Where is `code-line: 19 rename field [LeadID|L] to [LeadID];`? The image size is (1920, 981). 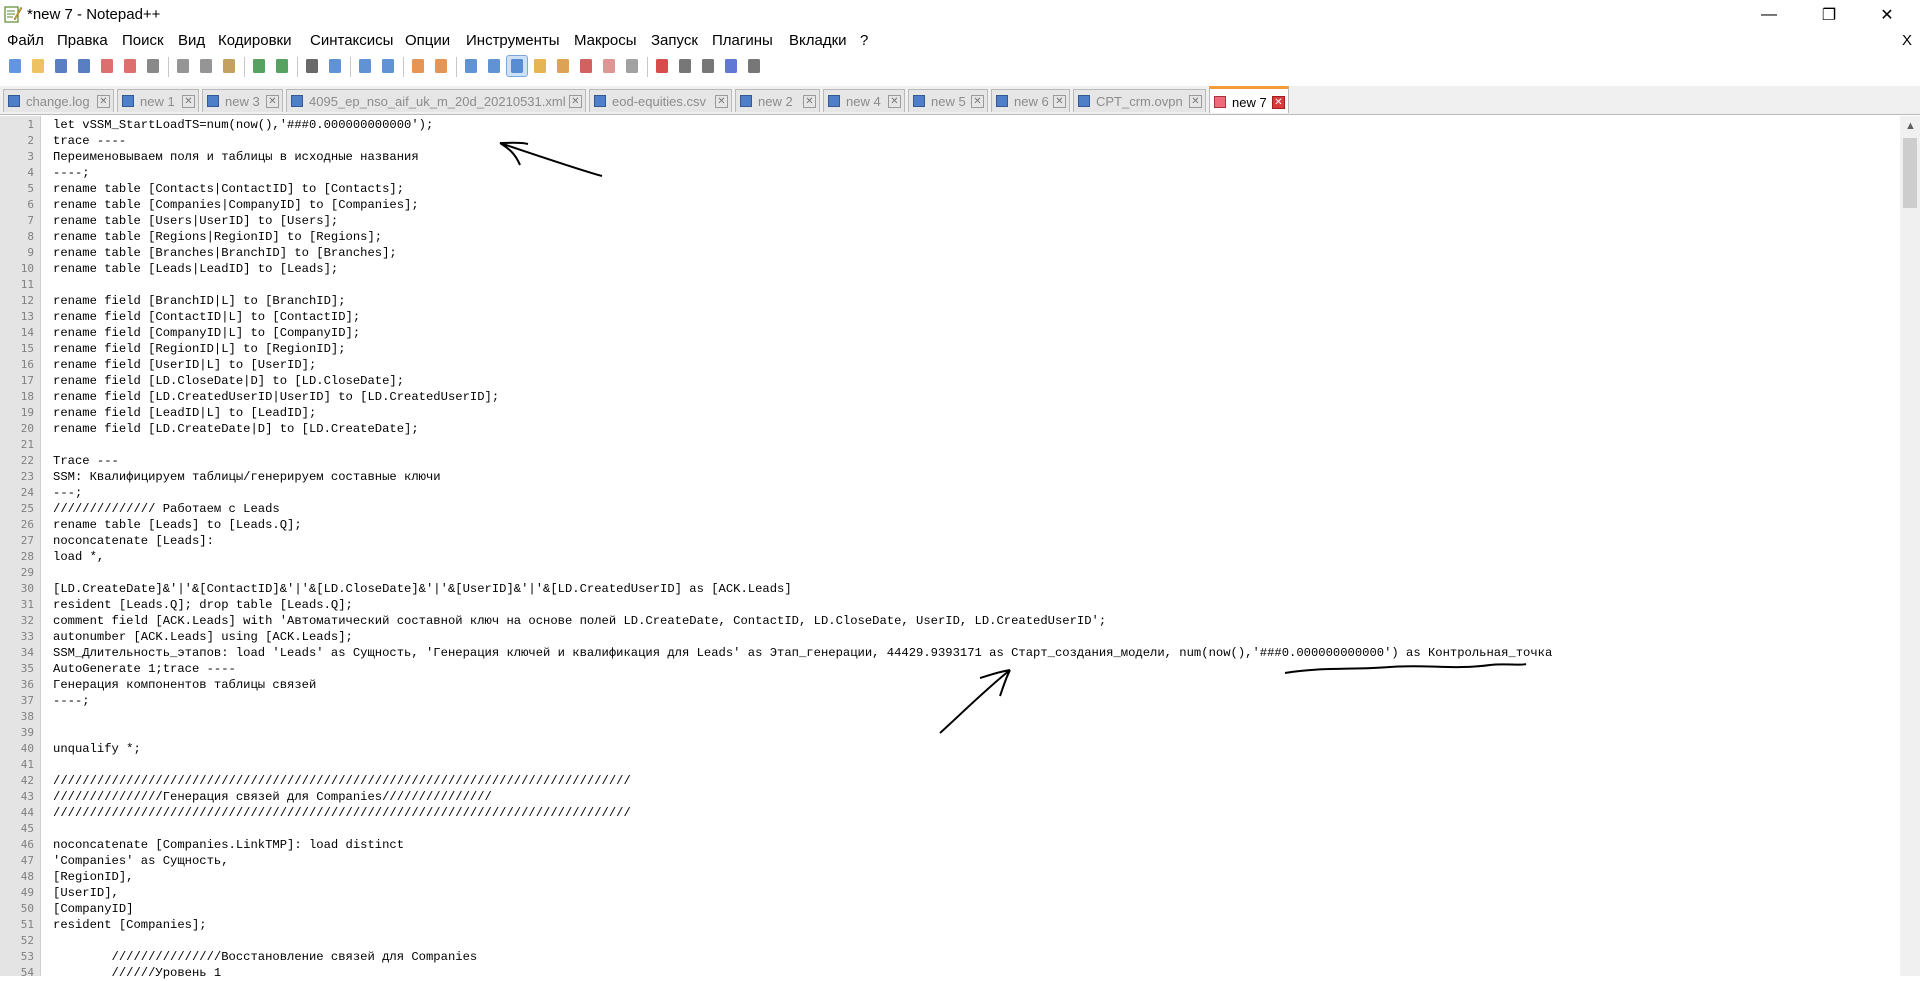
code-line: 19 rename field [LeadID|L] to [LeadID]; is located at coordinates (950, 413).